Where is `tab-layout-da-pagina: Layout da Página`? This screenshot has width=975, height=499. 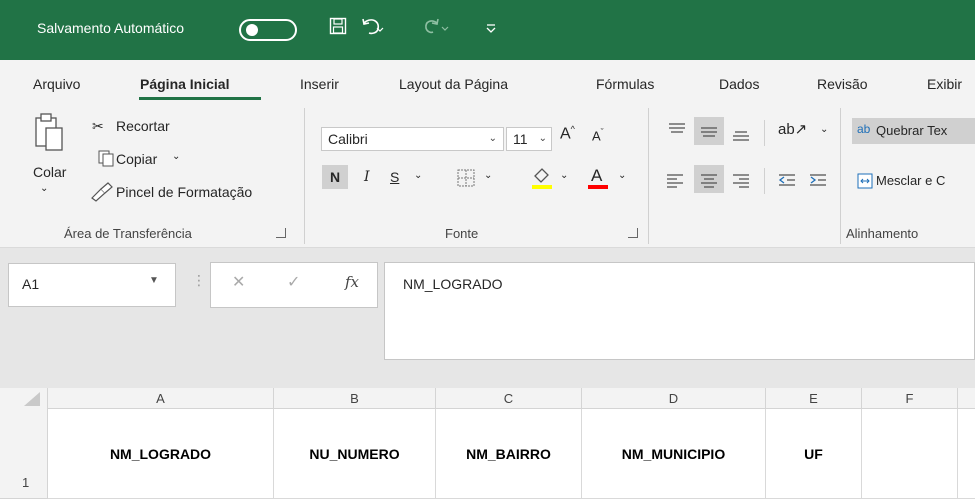
tab-layout-da-pagina: Layout da Página is located at coordinates (453, 84).